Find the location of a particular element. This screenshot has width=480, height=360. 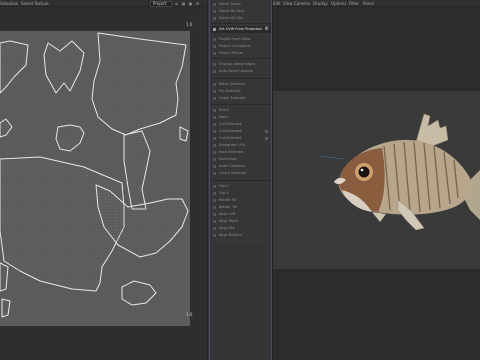

menu-filter: Filter is located at coordinates (354, 3).